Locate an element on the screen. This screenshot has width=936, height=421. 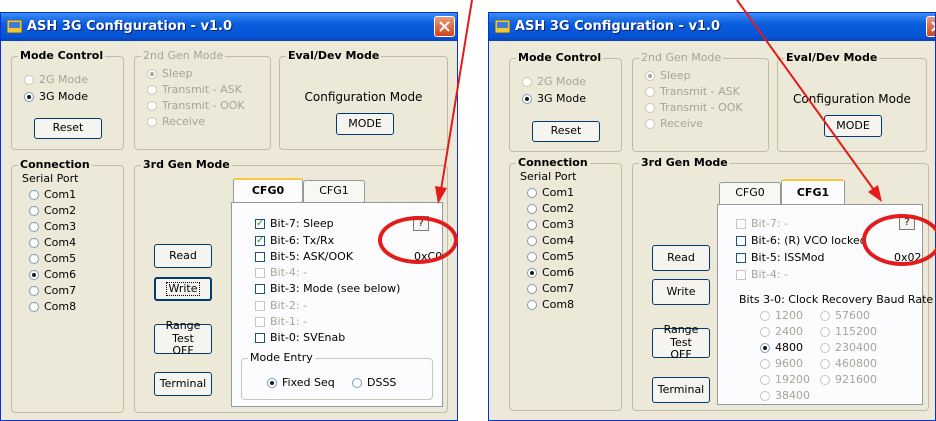
annotation-arrow-cfg0 is located at coordinates (454, 102).